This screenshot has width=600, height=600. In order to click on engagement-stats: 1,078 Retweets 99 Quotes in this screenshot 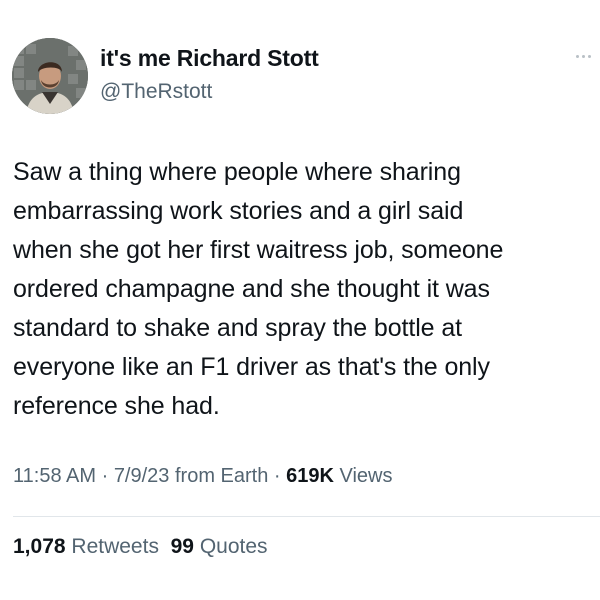, I will do `click(140, 547)`.